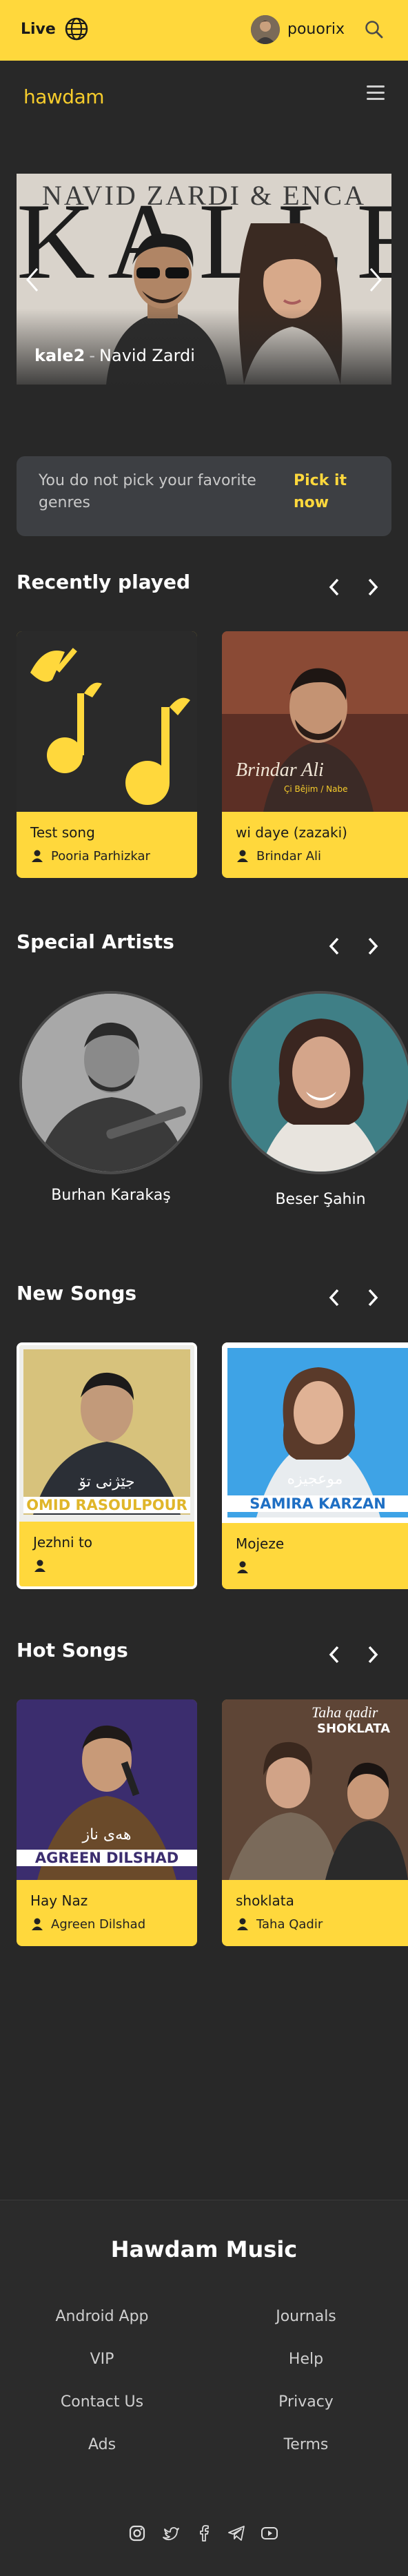  Describe the element at coordinates (315, 1432) in the screenshot. I see `song-cover-image: موعجیزە SAMIRA KARZAN` at that location.